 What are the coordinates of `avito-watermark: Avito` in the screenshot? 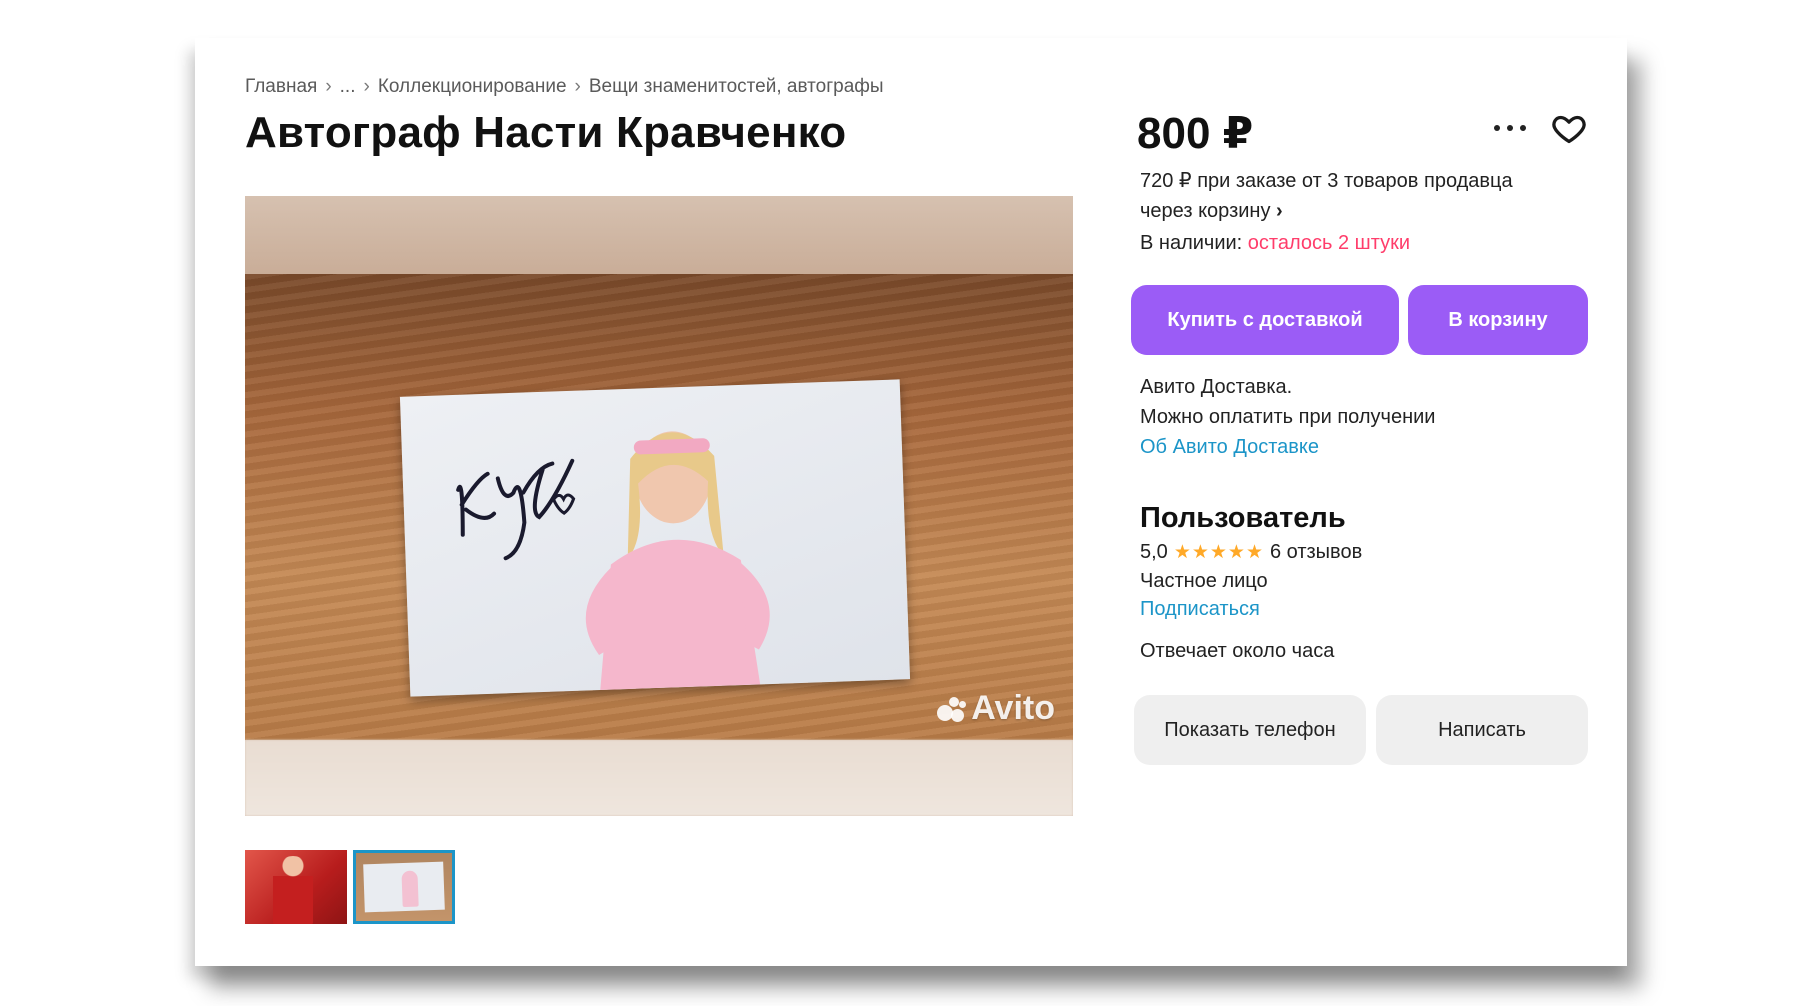 It's located at (996, 708).